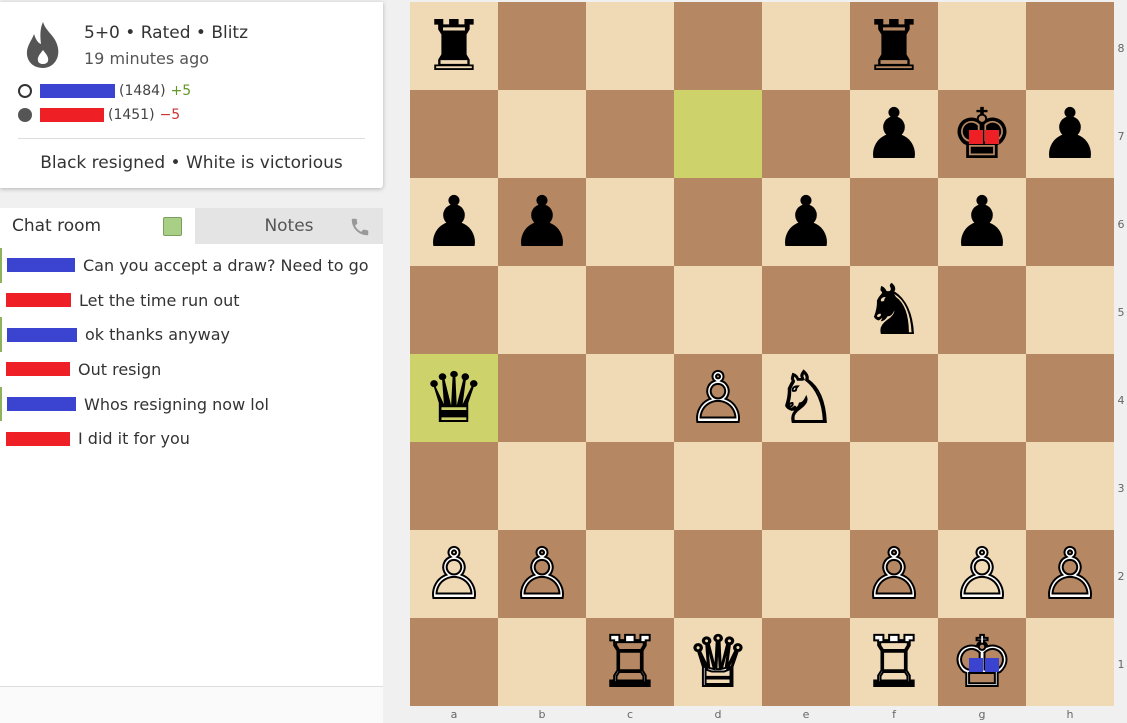 The height and width of the screenshot is (723, 1127). I want to click on black-rook-a8: ♜, so click(454, 46).